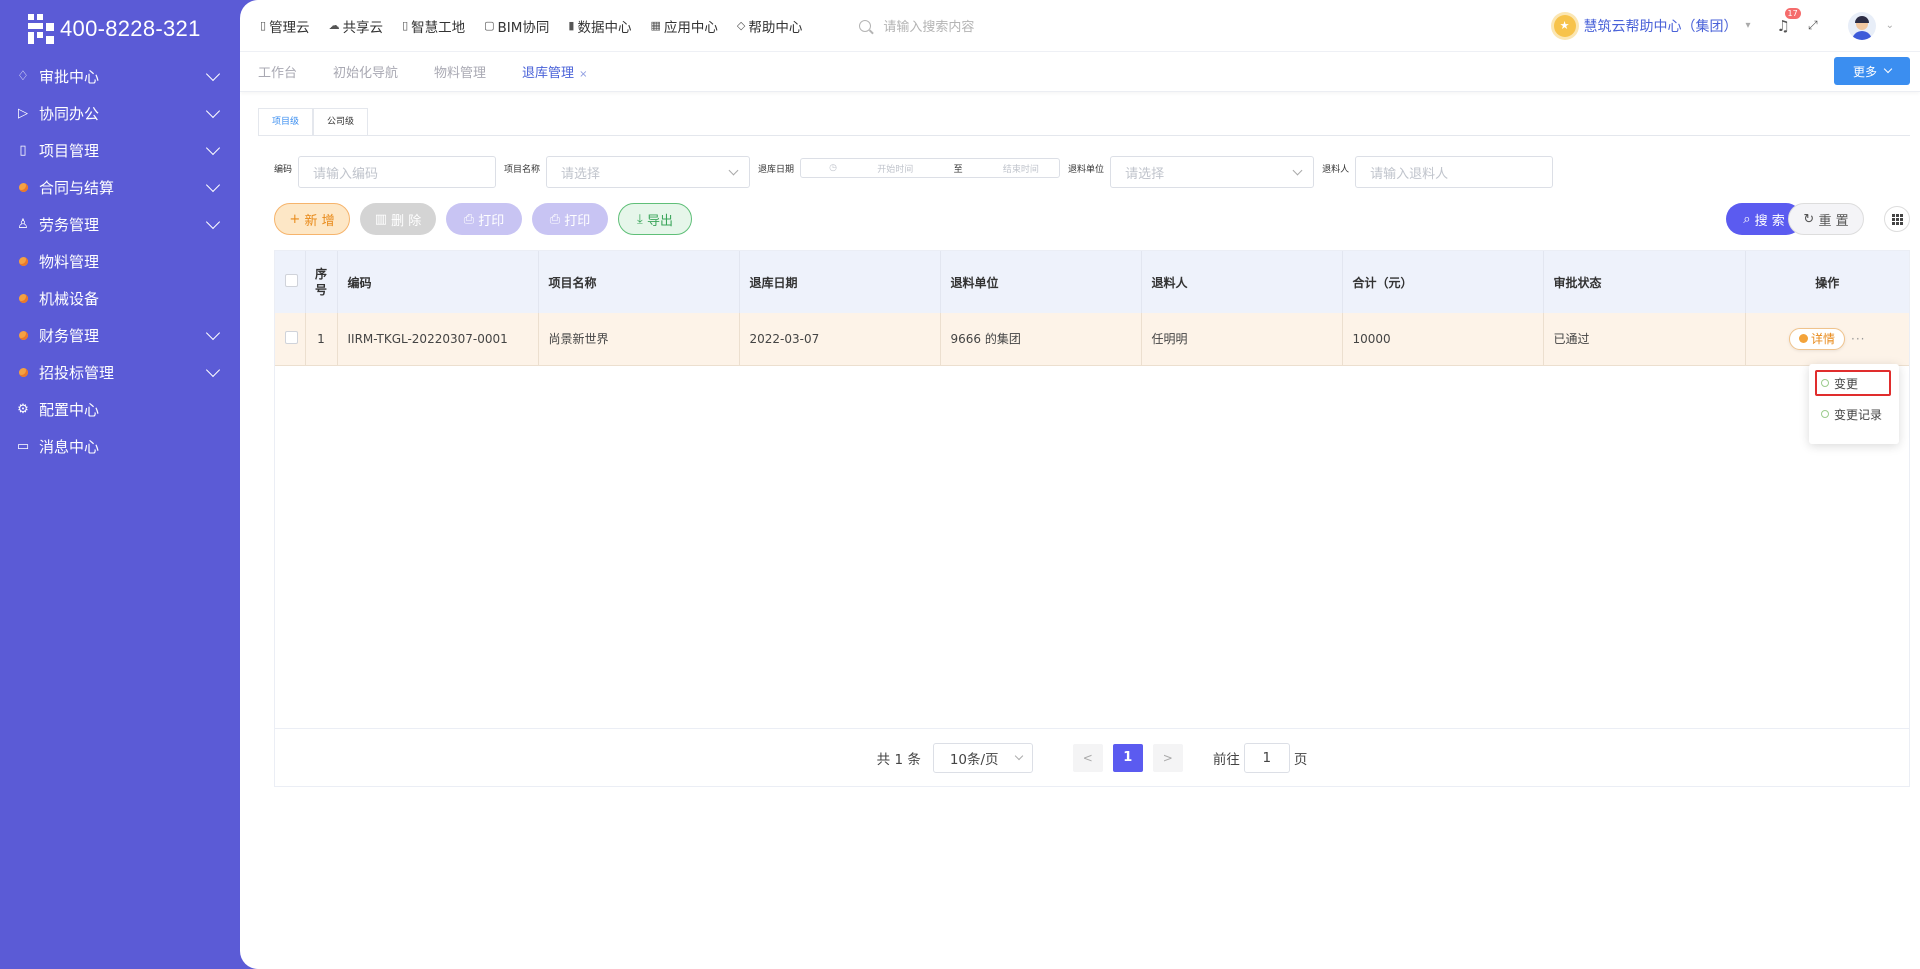 The image size is (1920, 969). Describe the element at coordinates (1817, 338) in the screenshot. I see `detail-button: 详情` at that location.